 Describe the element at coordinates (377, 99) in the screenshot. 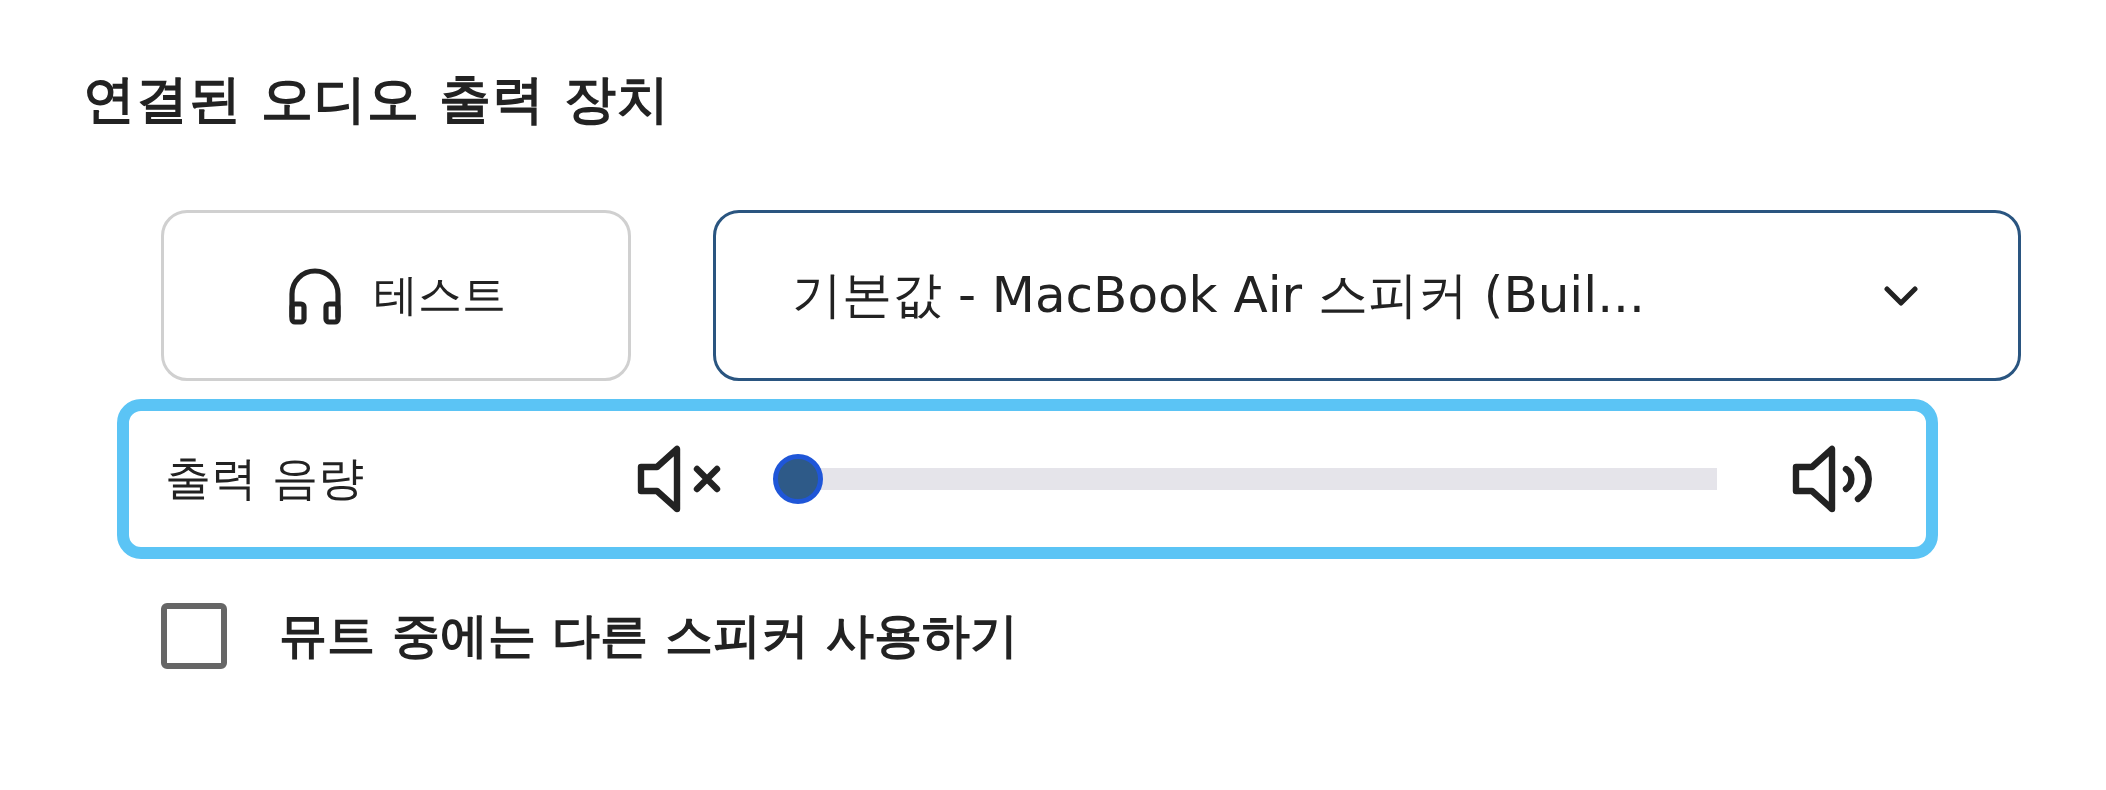

I see `section-title: 연결된 오디오 출력 장치` at that location.